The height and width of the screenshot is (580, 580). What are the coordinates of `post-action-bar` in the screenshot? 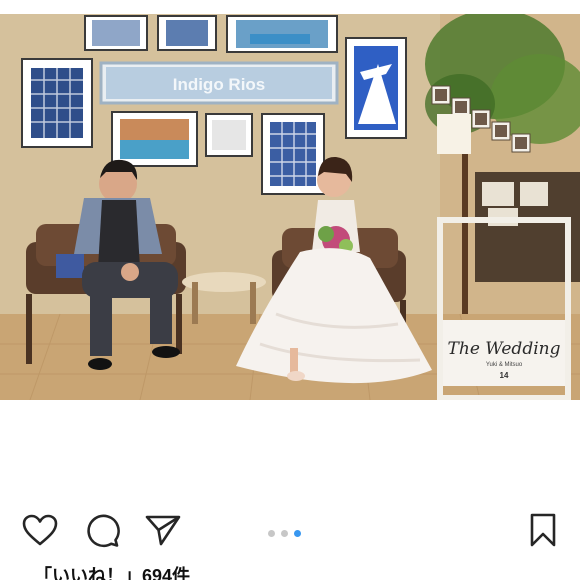 It's located at (290, 534).